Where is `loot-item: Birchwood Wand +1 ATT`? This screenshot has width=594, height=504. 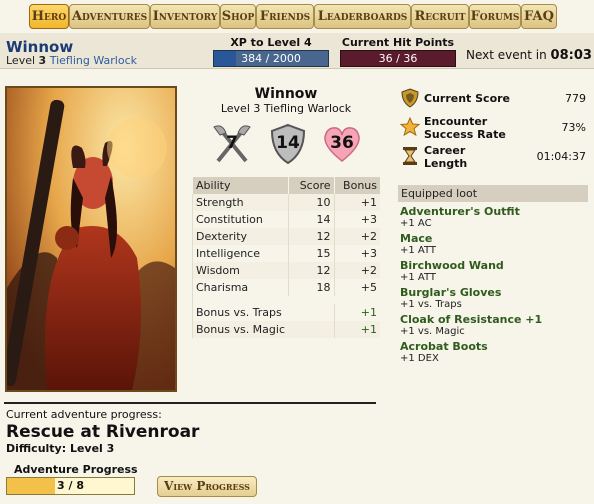
loot-item: Birchwood Wand +1 ATT is located at coordinates (493, 271).